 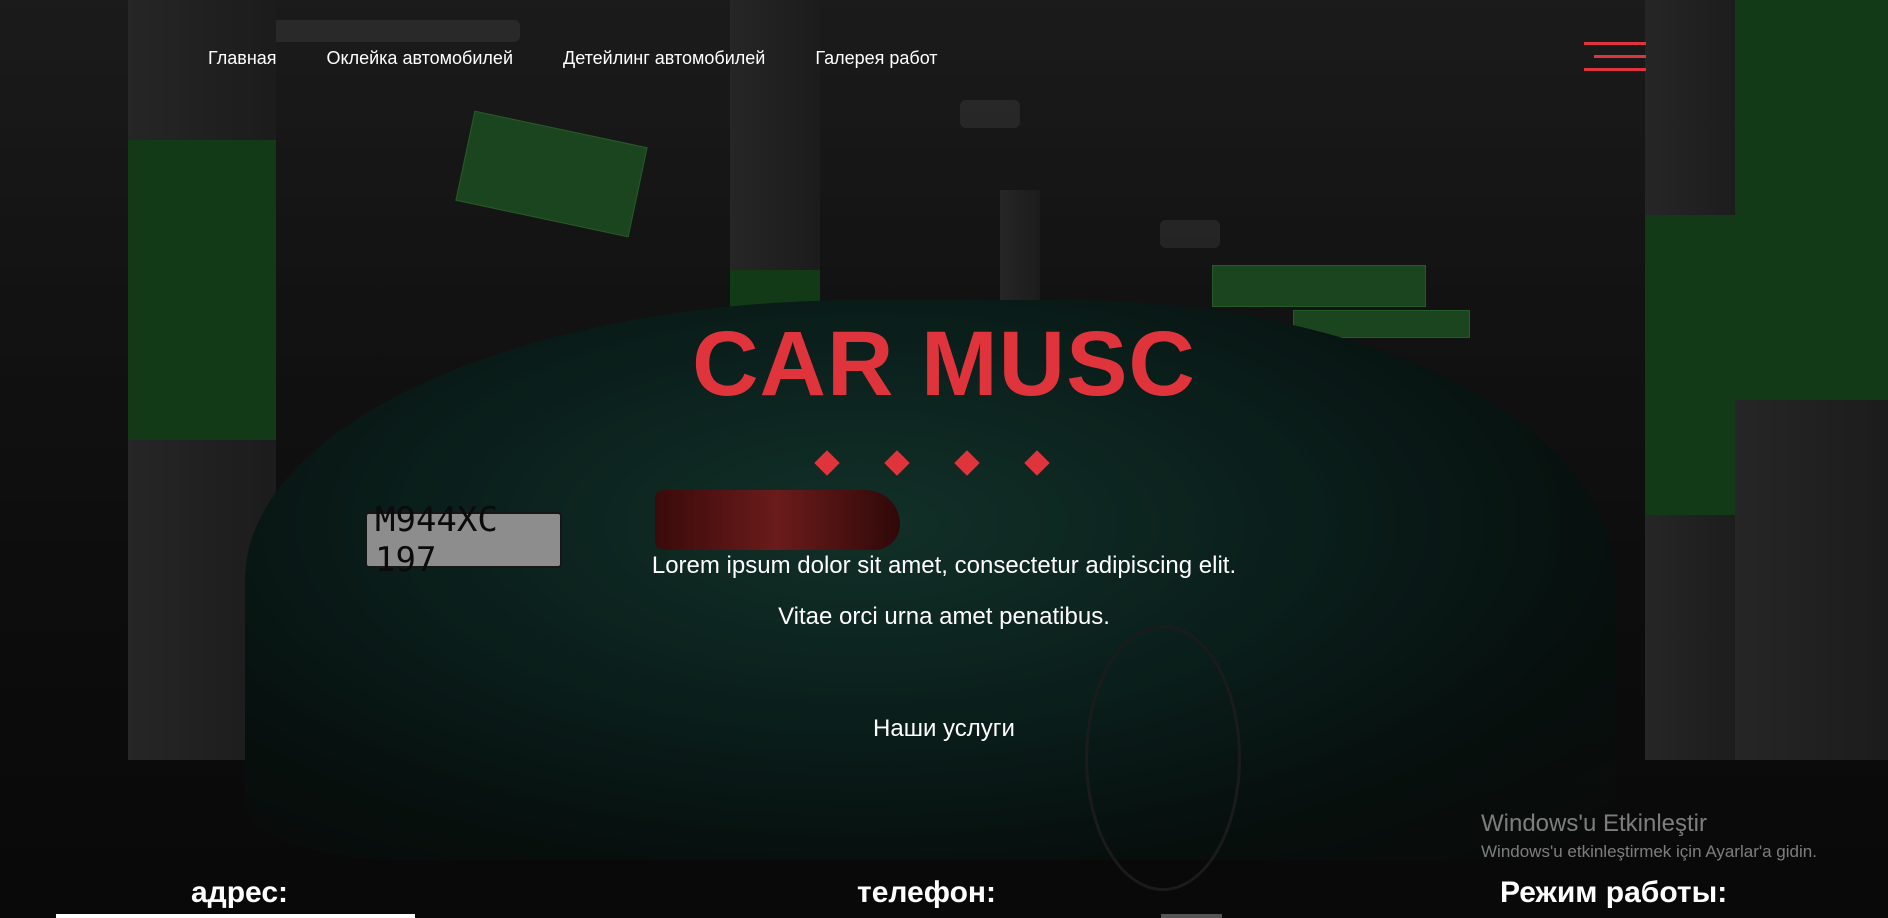 I want to click on nav-link-home: Главная, so click(x=242, y=58).